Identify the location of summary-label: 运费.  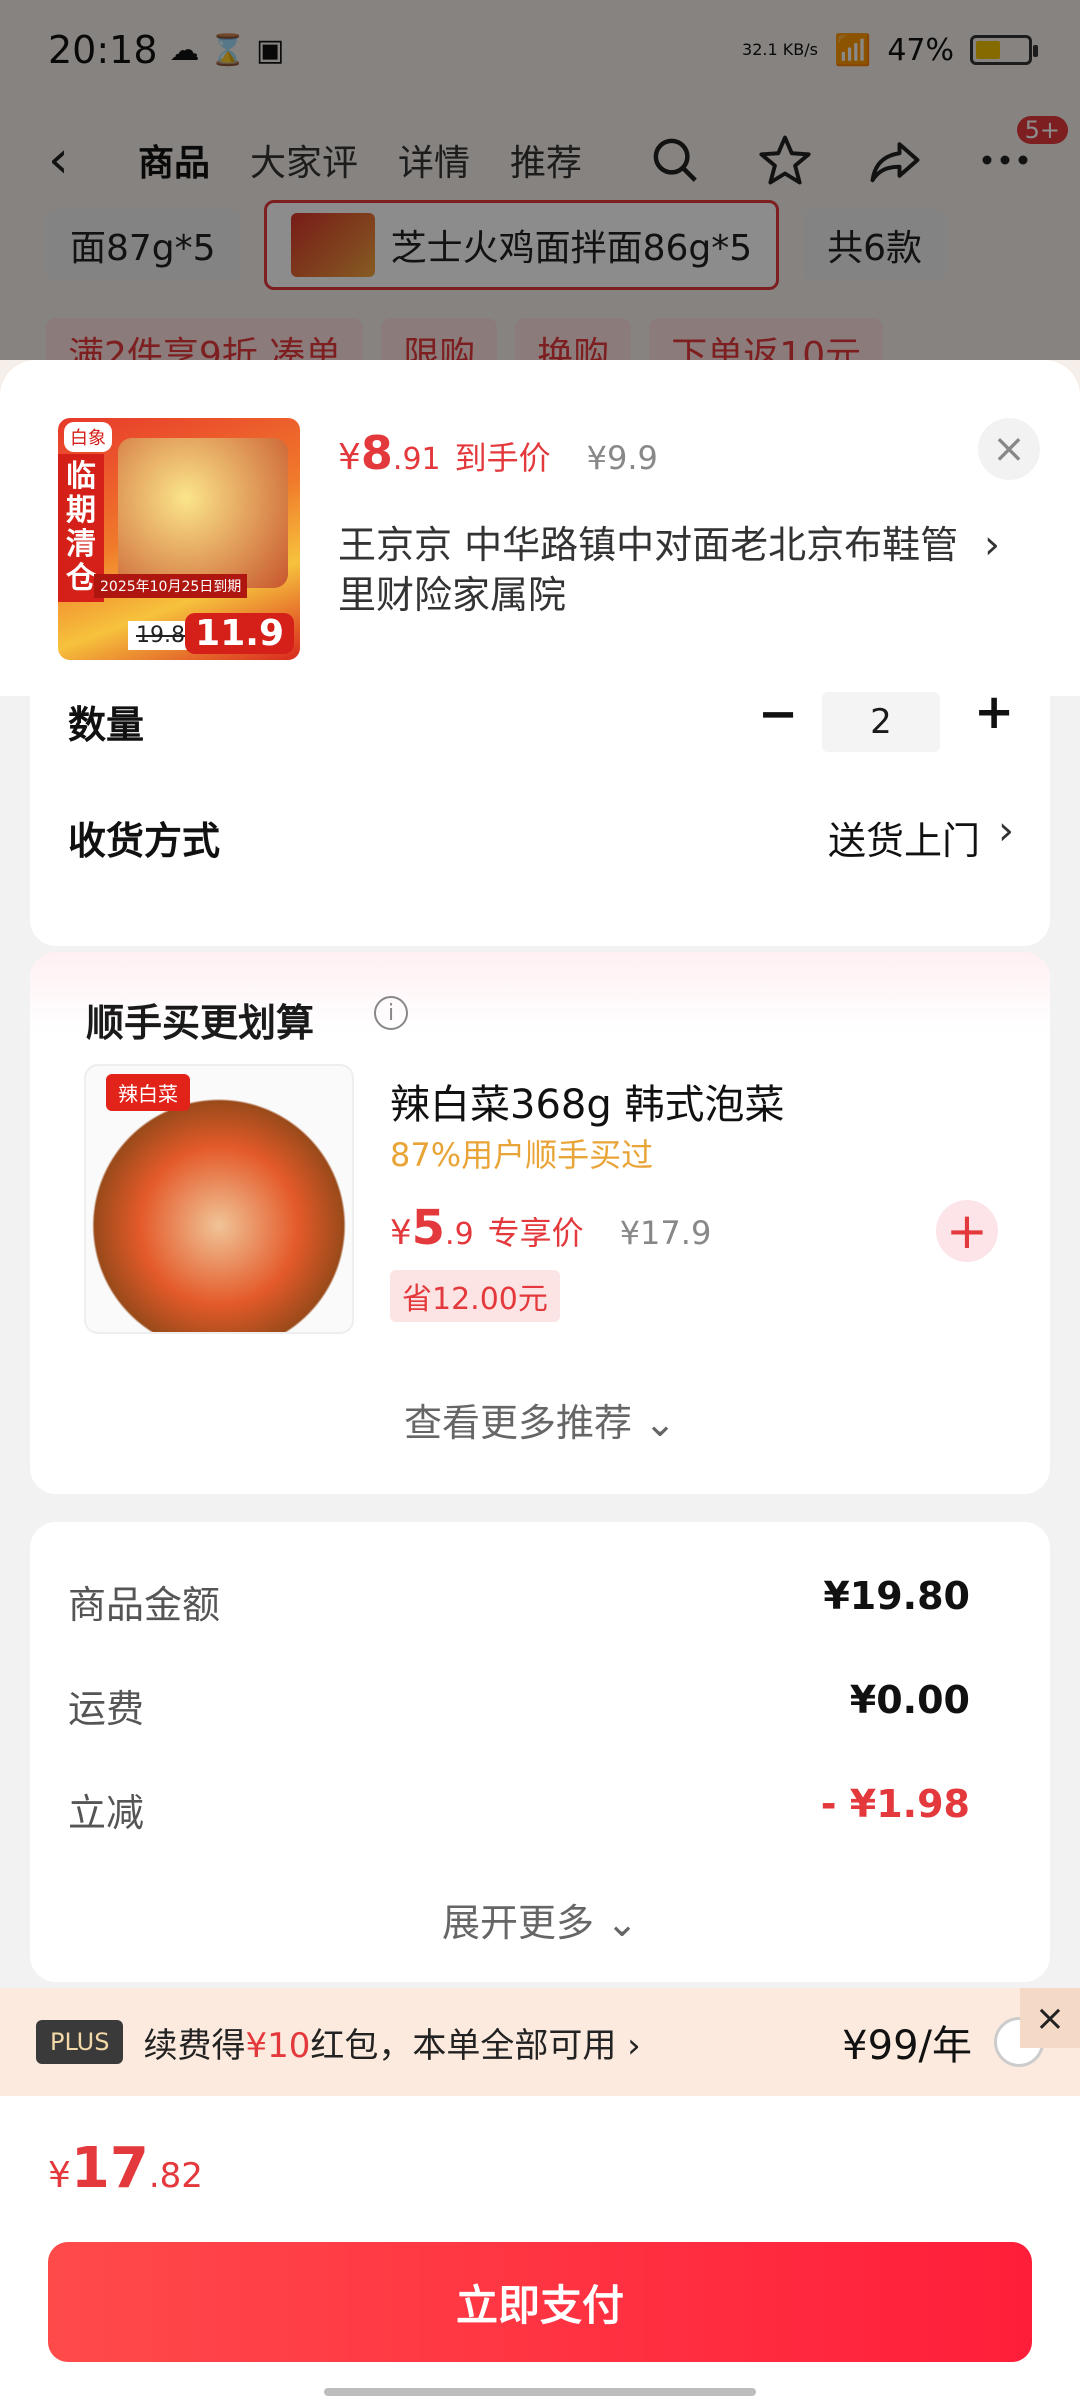
(106, 1709).